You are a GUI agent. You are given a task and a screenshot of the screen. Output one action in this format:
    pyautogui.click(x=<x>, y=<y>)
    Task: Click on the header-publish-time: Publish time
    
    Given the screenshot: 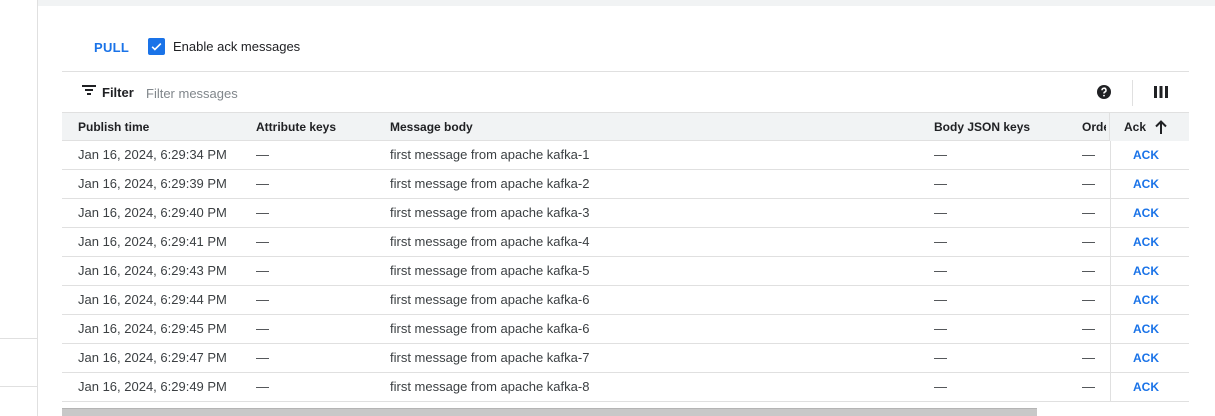 What is the action you would take?
    pyautogui.click(x=163, y=127)
    